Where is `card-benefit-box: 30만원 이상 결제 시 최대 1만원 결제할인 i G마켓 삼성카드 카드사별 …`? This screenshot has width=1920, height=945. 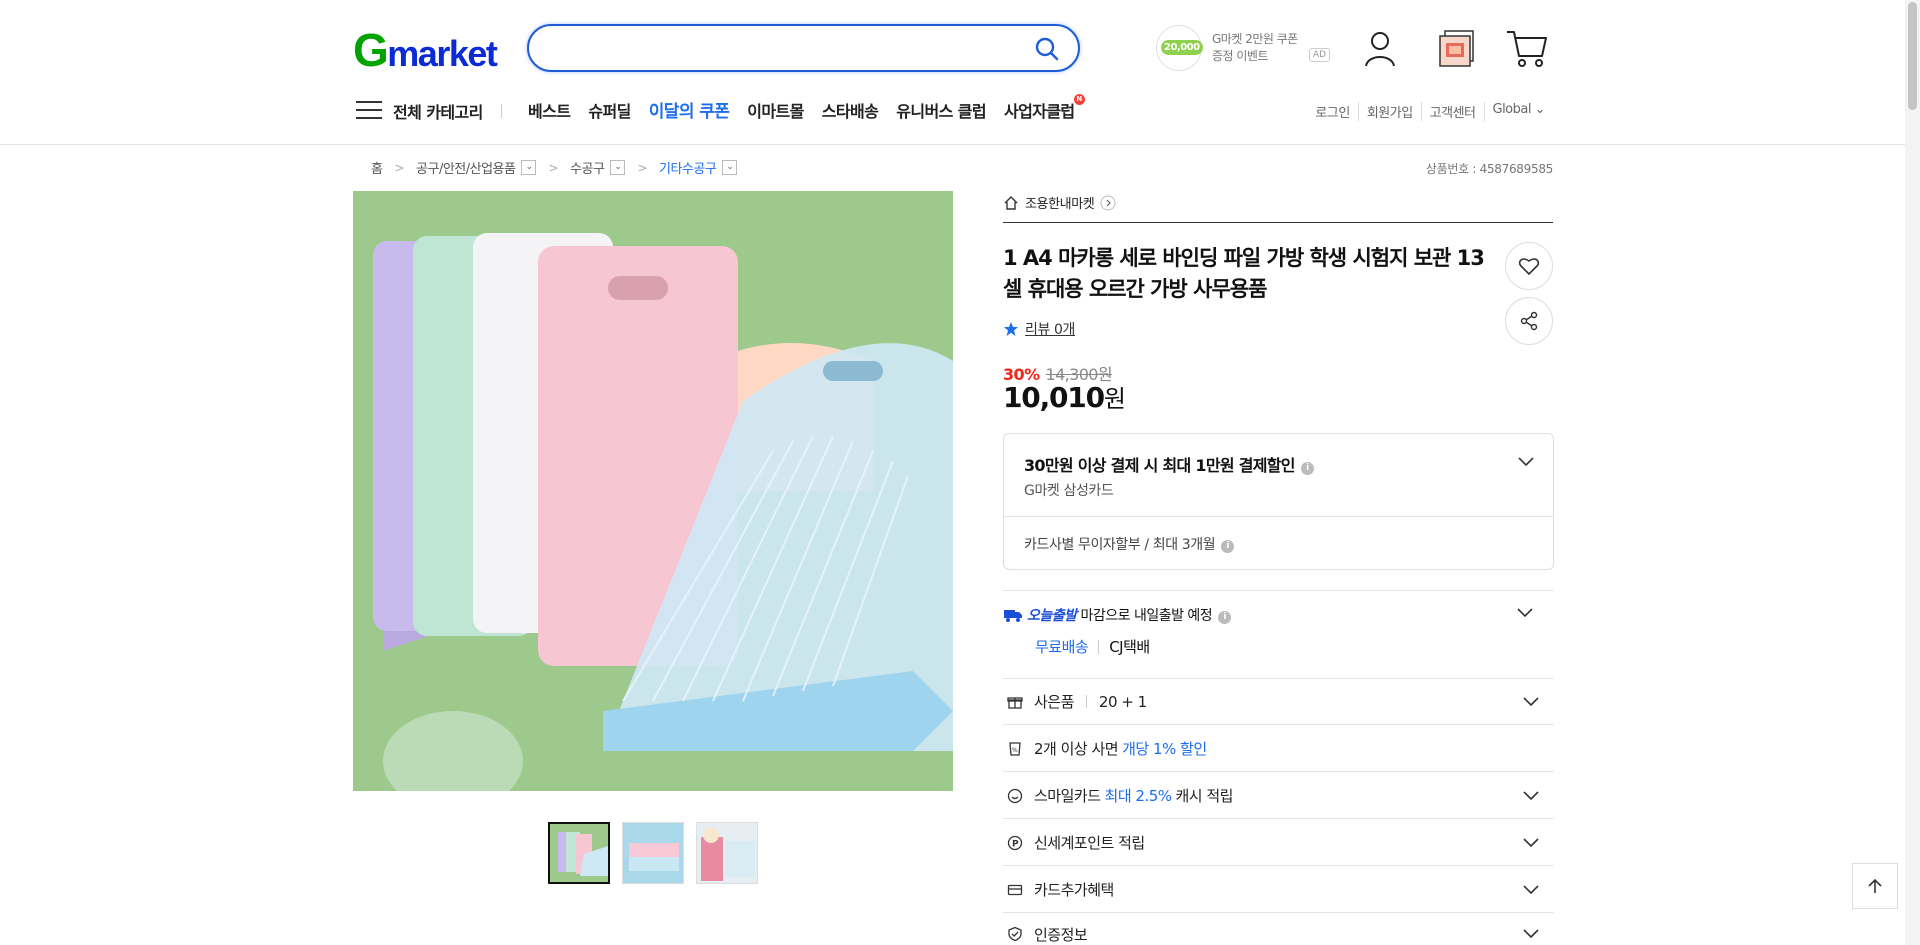
card-benefit-box: 30만원 이상 결제 시 최대 1만원 결제할인 i G마켓 삼성카드 카드사별 … is located at coordinates (1278, 501).